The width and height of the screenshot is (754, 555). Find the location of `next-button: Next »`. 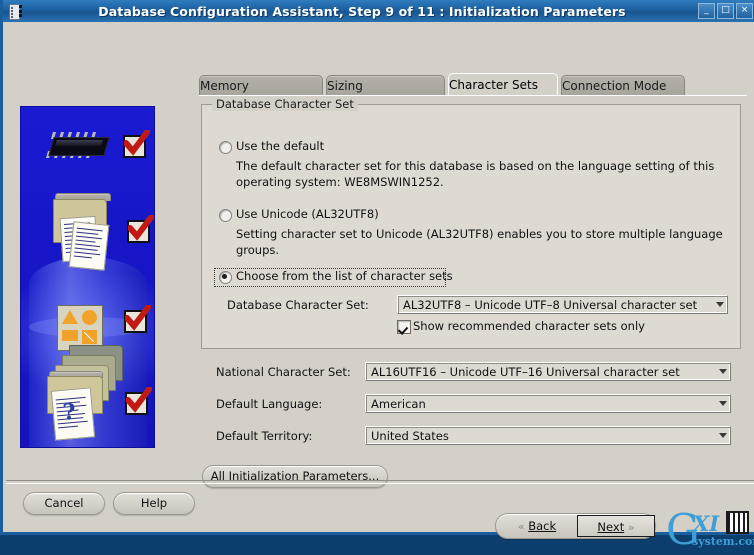

next-button: Next » is located at coordinates (616, 526).